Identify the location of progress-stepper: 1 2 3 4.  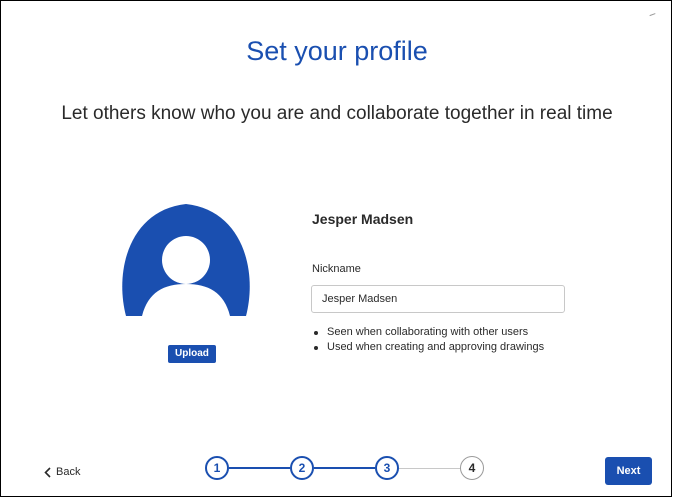
(347, 469).